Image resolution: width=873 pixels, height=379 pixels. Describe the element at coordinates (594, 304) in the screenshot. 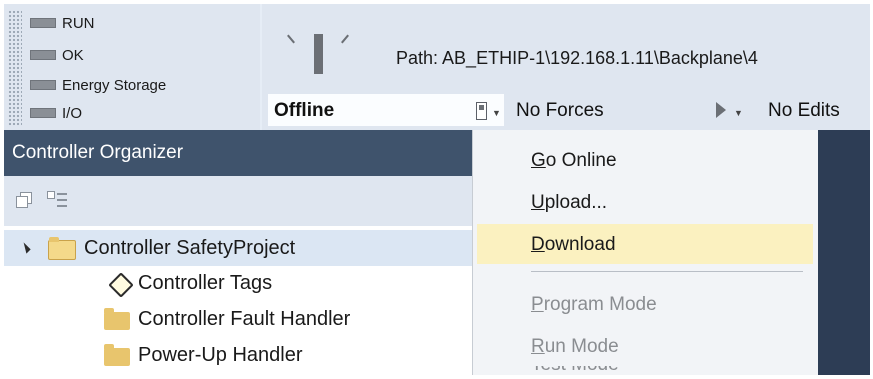

I see `menu-item-label: Program Mode` at that location.